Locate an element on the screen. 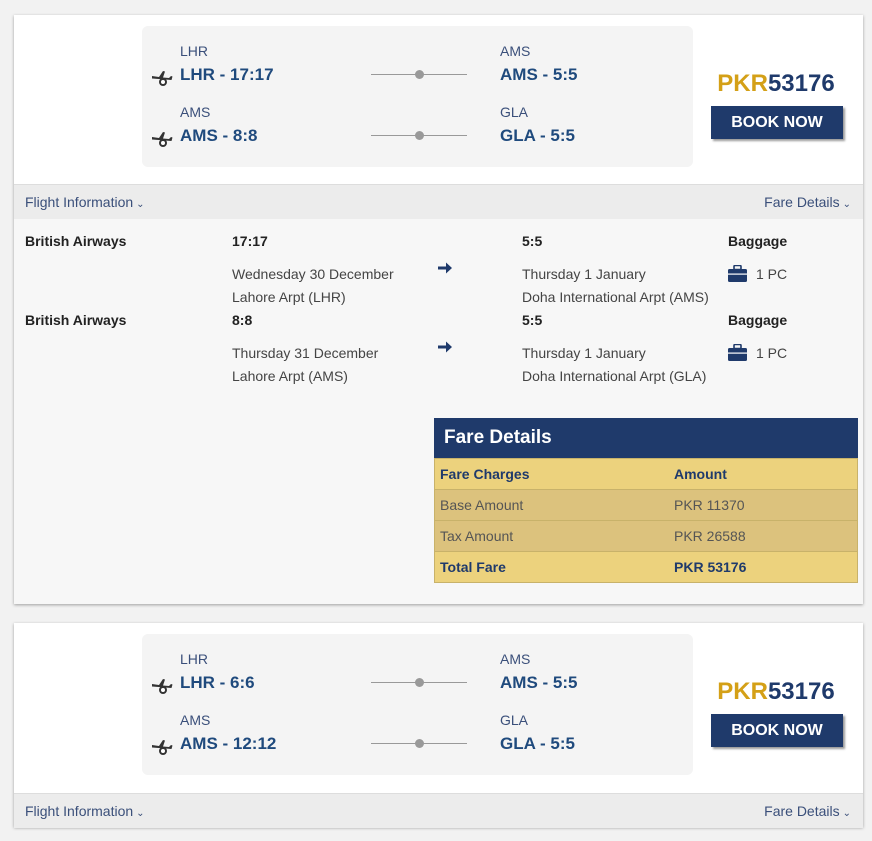  fare-details-title: Fare Details is located at coordinates (646, 438).